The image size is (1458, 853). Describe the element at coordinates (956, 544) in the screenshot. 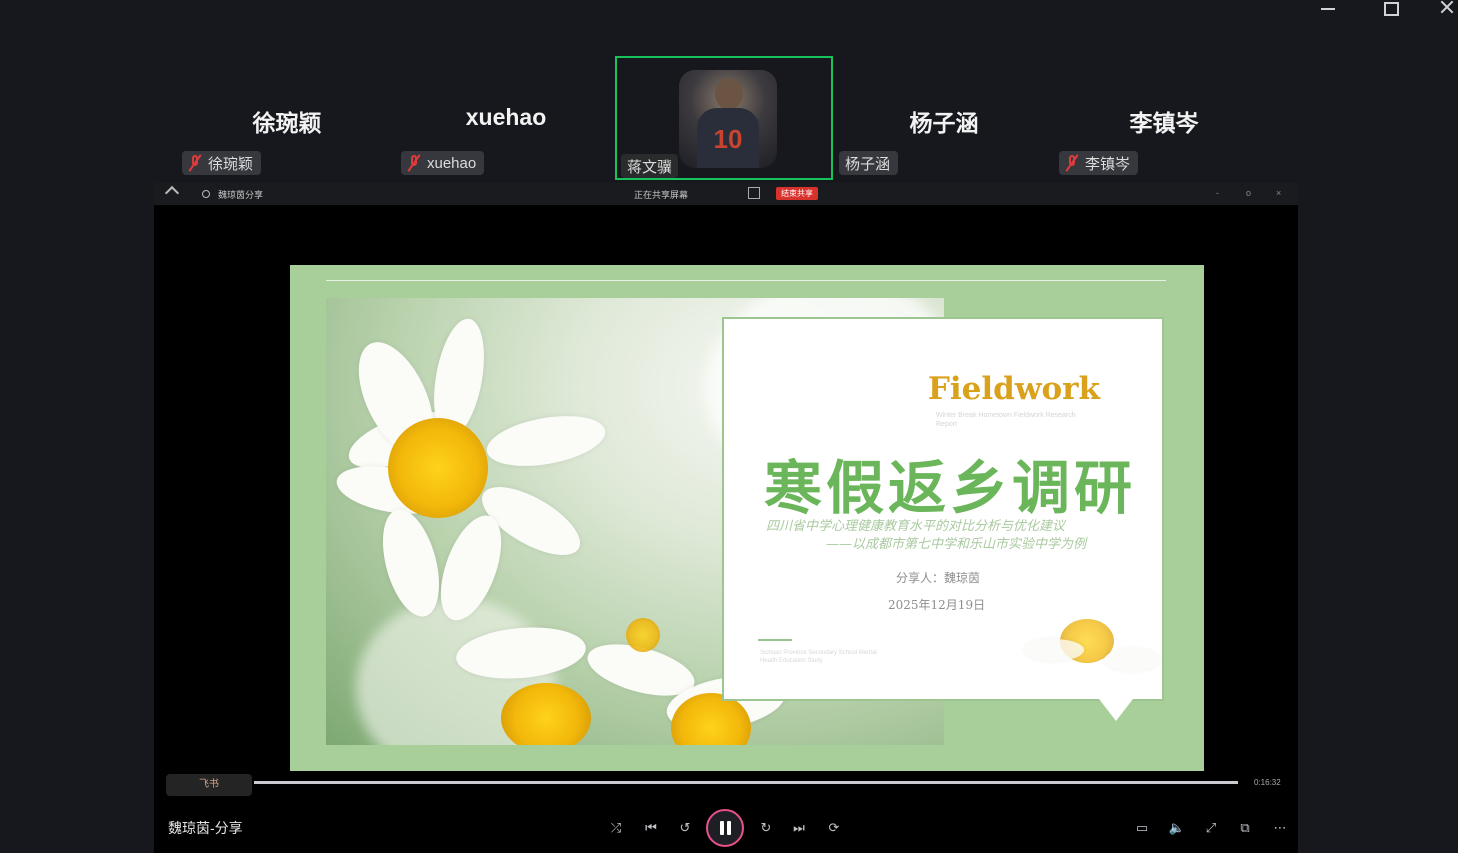

I see `slide-subtitle-line2: ——以成都市第七中学和乐山市实验中学为例` at that location.